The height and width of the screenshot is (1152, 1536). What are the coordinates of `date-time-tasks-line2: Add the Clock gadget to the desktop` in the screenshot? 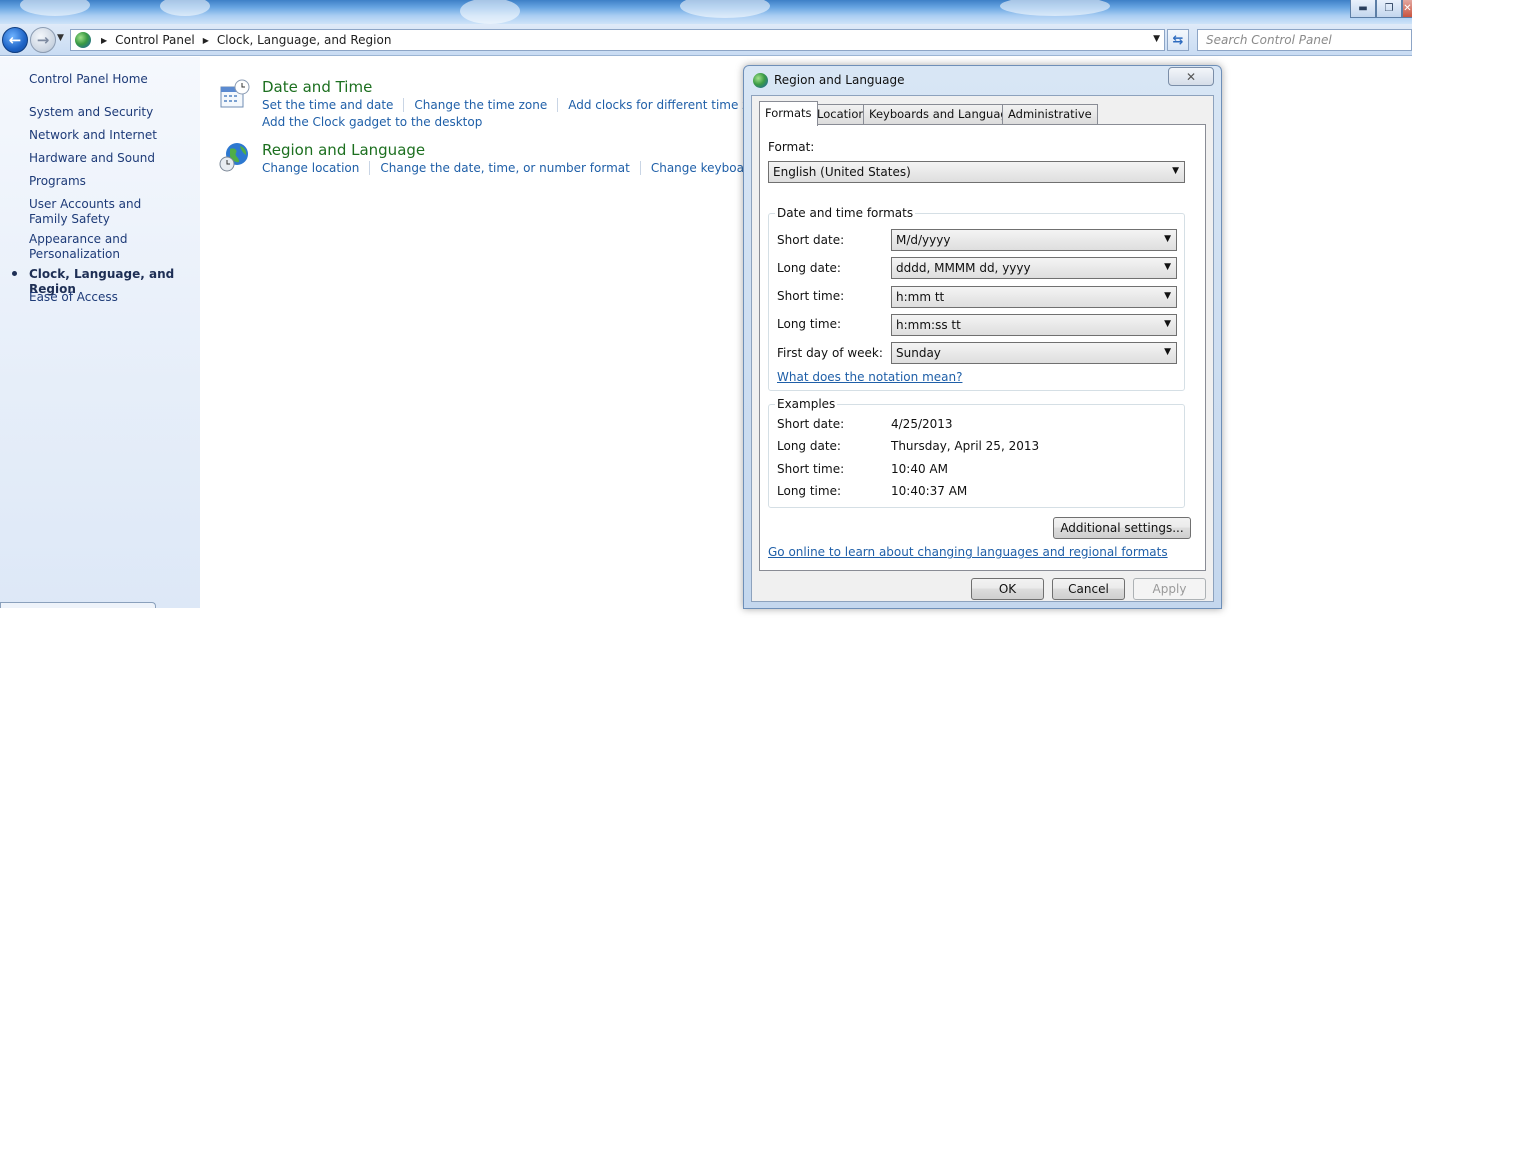 It's located at (377, 122).